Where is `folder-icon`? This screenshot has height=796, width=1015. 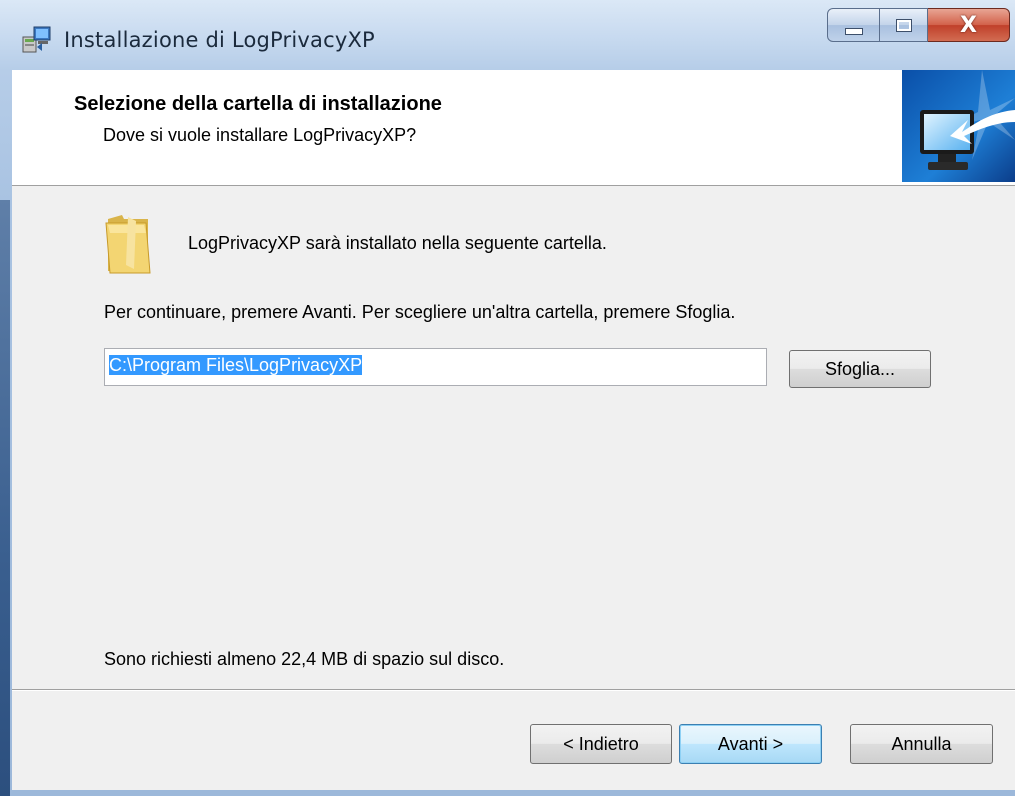 folder-icon is located at coordinates (129, 245).